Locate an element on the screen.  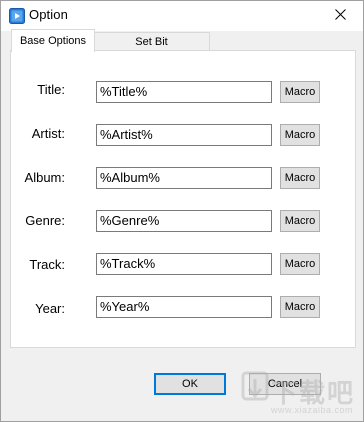
album-label: Album: is located at coordinates (44, 177).